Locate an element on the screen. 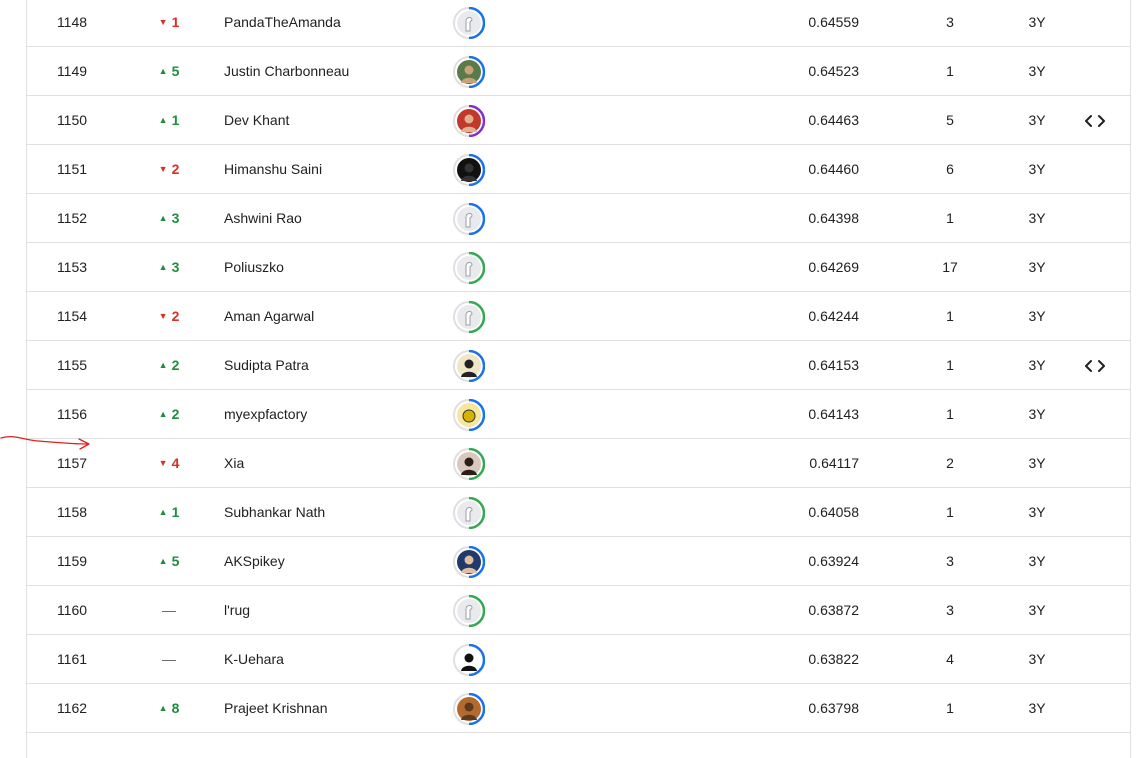 Image resolution: width=1148 pixels, height=758 pixels. rank-number: 1160 is located at coordinates (72, 610).